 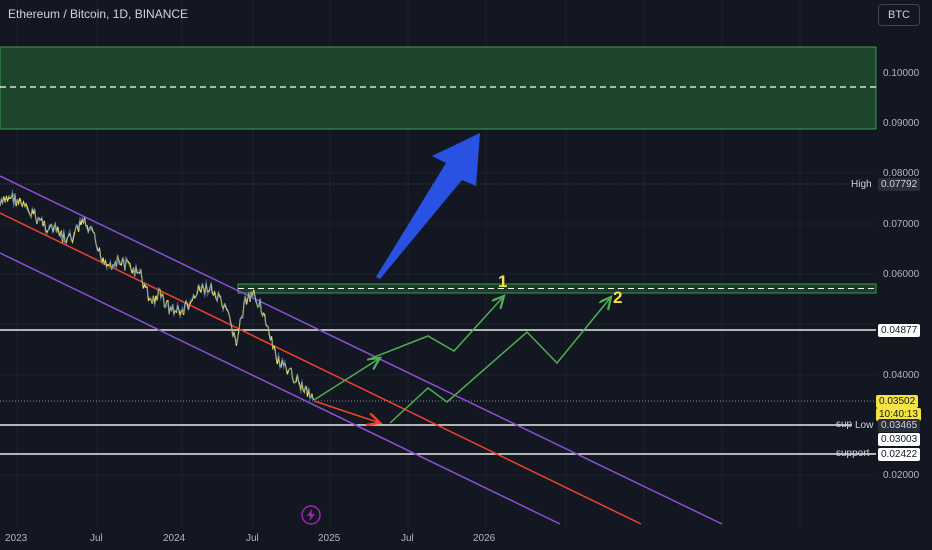 I want to click on currency-button: BTC, so click(x=899, y=15).